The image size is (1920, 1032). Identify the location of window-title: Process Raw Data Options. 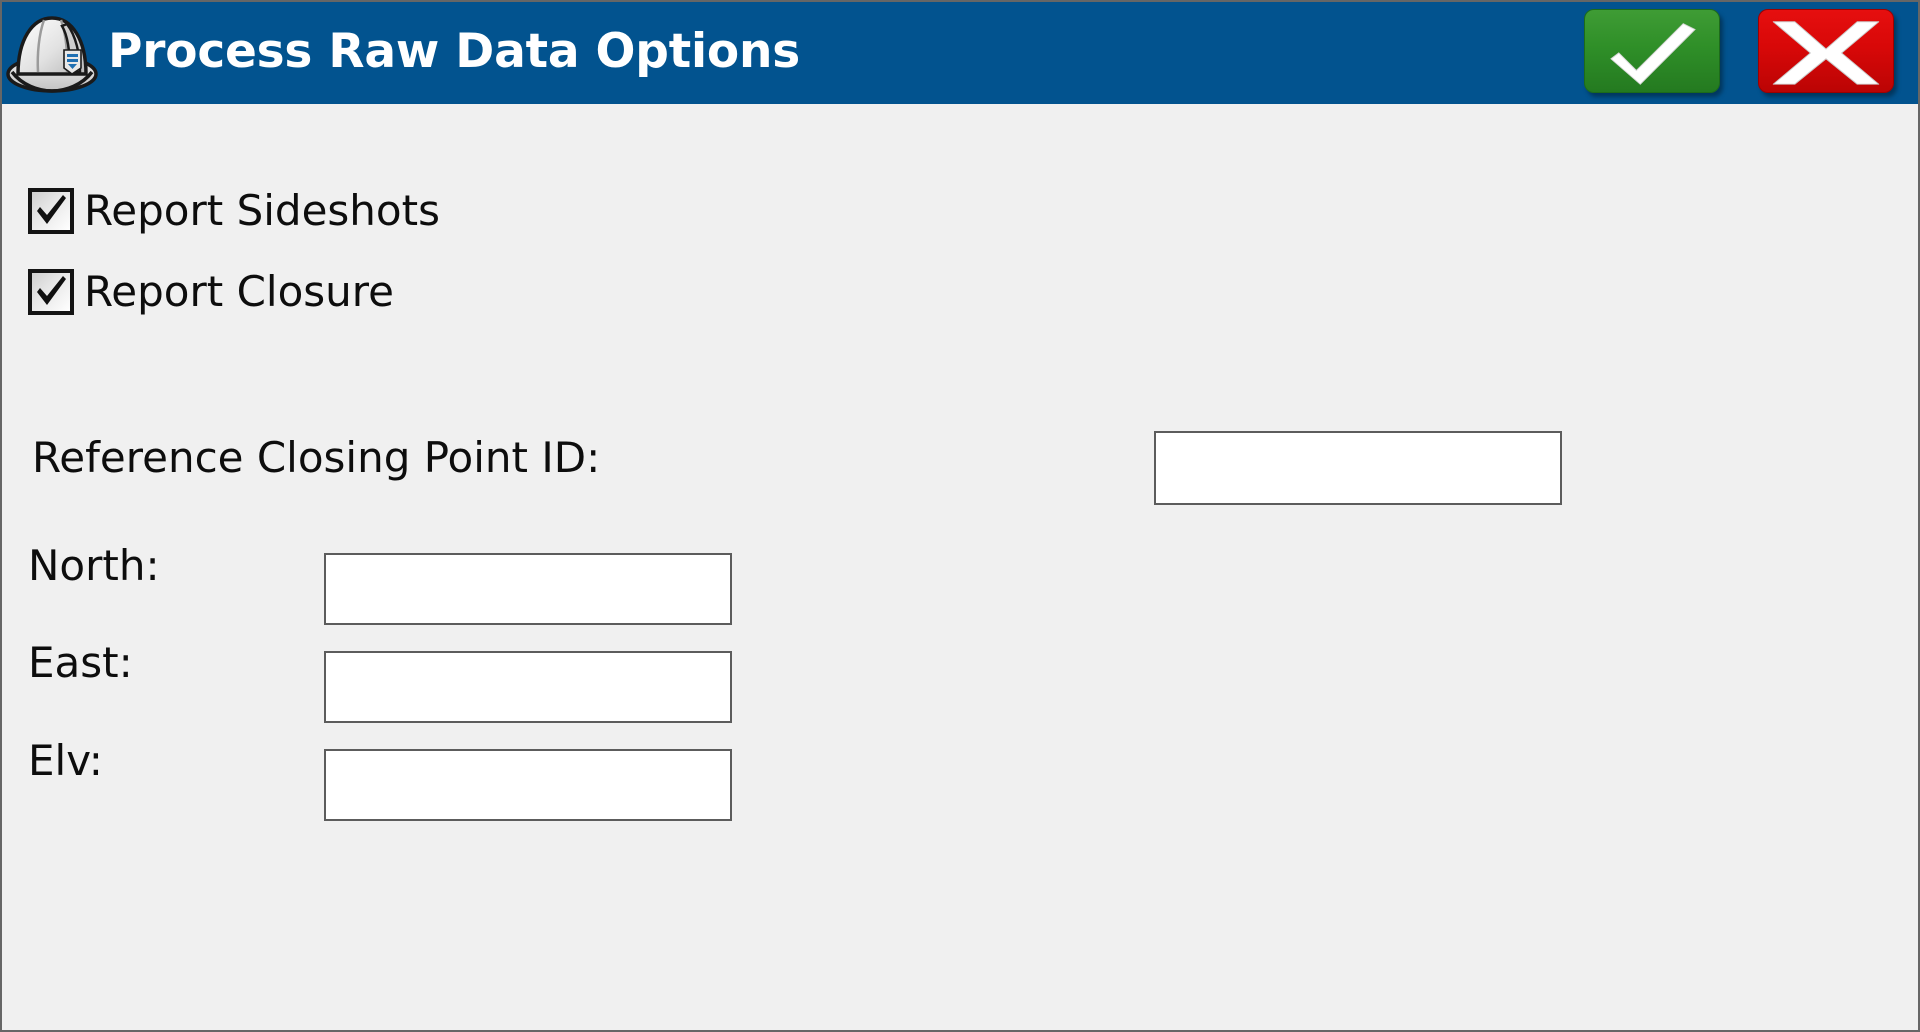
(454, 51).